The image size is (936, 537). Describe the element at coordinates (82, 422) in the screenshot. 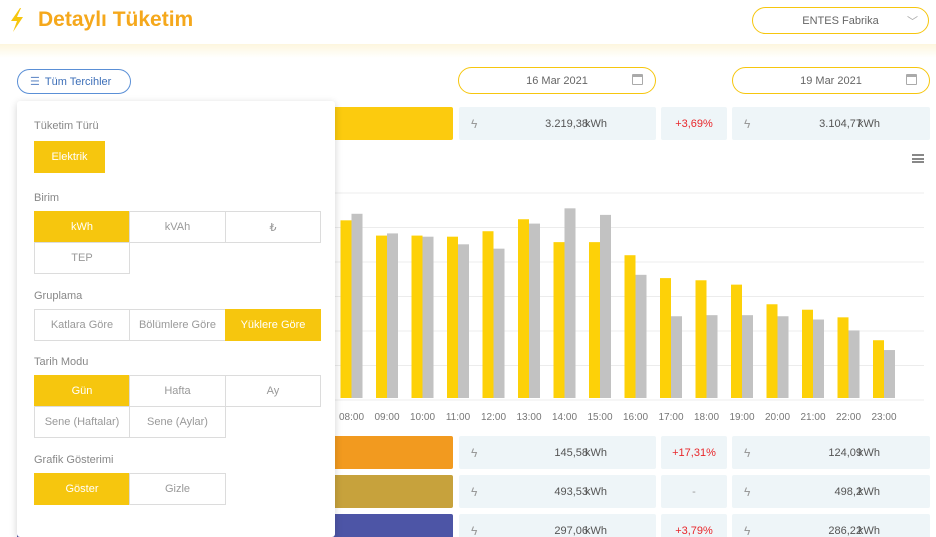

I see `option-year-weeks: Sene (Haftalar)` at that location.